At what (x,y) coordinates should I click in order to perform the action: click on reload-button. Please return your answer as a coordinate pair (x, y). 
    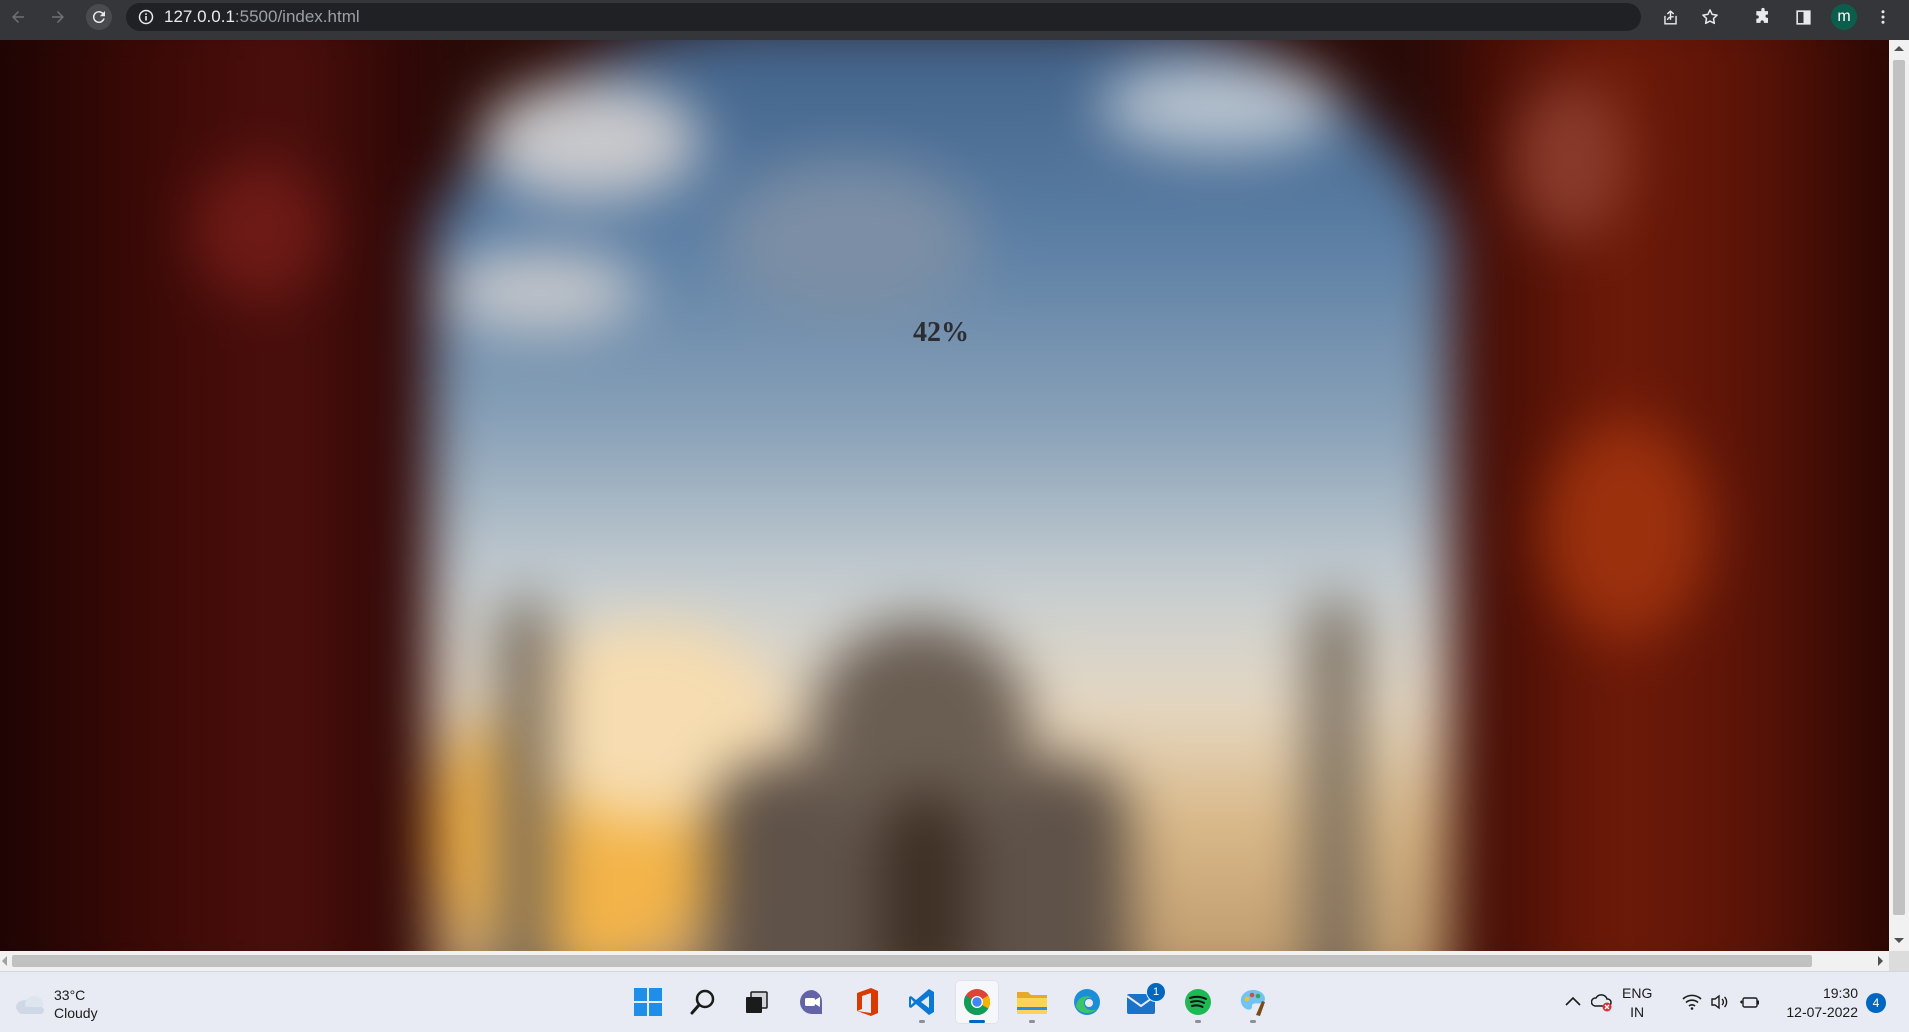
    Looking at the image, I should click on (99, 17).